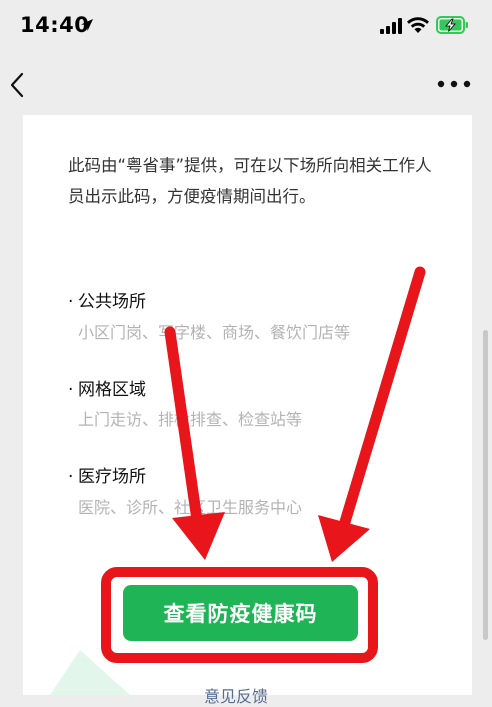 This screenshot has height=707, width=492. Describe the element at coordinates (485, 485) in the screenshot. I see `scrollbar` at that location.